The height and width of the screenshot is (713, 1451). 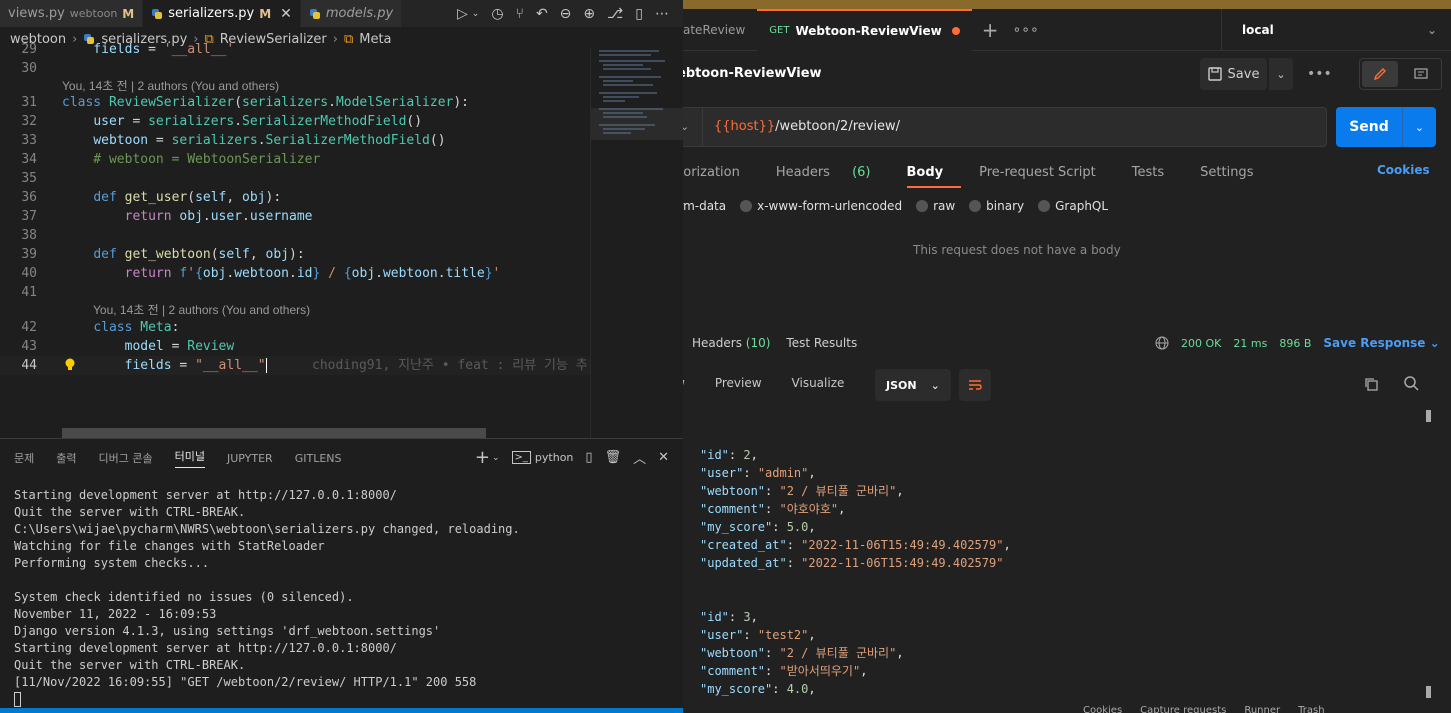 I want to click on search-icon, so click(x=1411, y=383).